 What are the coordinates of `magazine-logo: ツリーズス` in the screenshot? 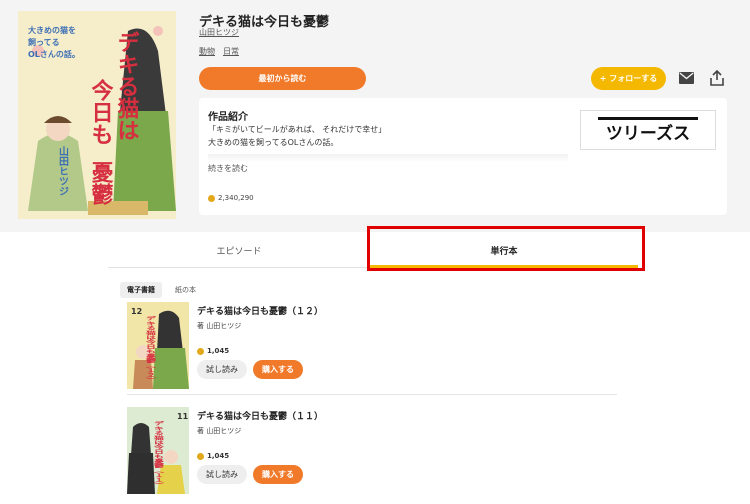 It's located at (648, 130).